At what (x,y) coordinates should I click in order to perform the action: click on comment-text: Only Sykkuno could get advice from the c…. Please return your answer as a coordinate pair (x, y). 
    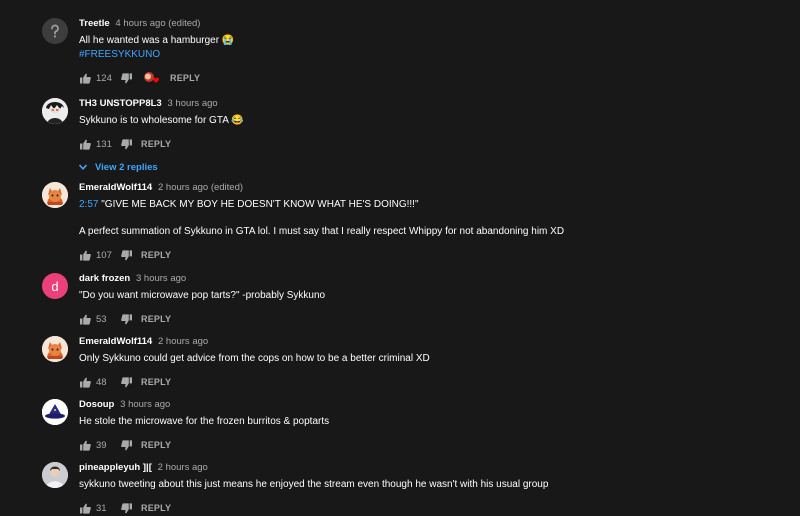
    Looking at the image, I should click on (254, 358).